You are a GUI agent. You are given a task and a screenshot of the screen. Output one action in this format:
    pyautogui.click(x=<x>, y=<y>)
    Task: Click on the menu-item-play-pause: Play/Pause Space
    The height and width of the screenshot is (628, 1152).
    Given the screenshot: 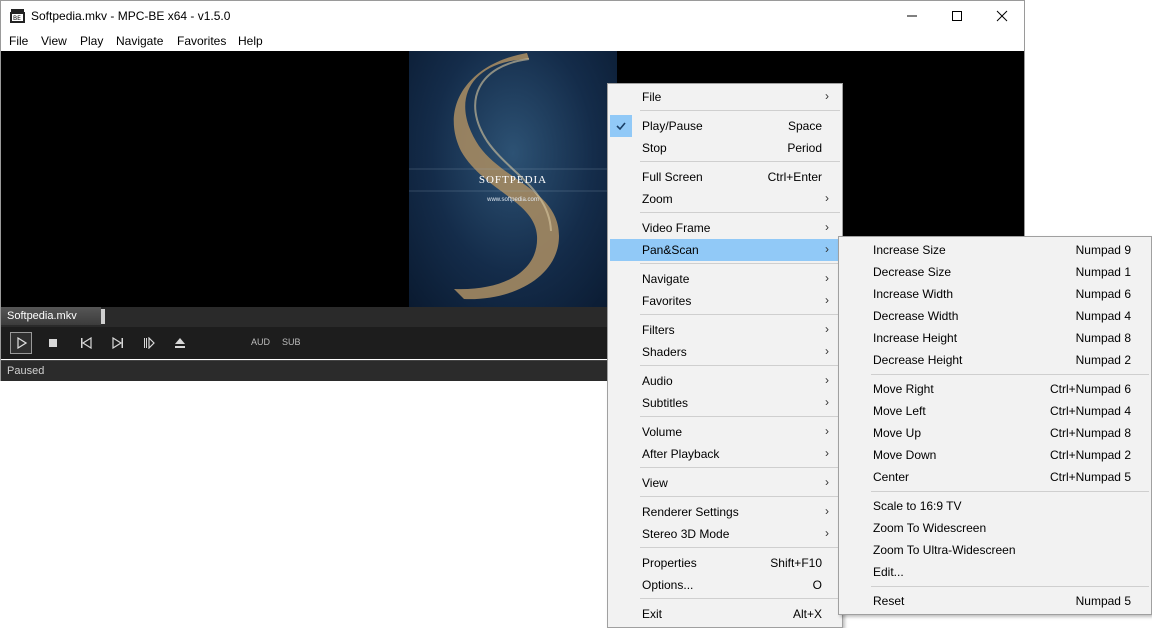 What is the action you would take?
    pyautogui.click(x=725, y=126)
    